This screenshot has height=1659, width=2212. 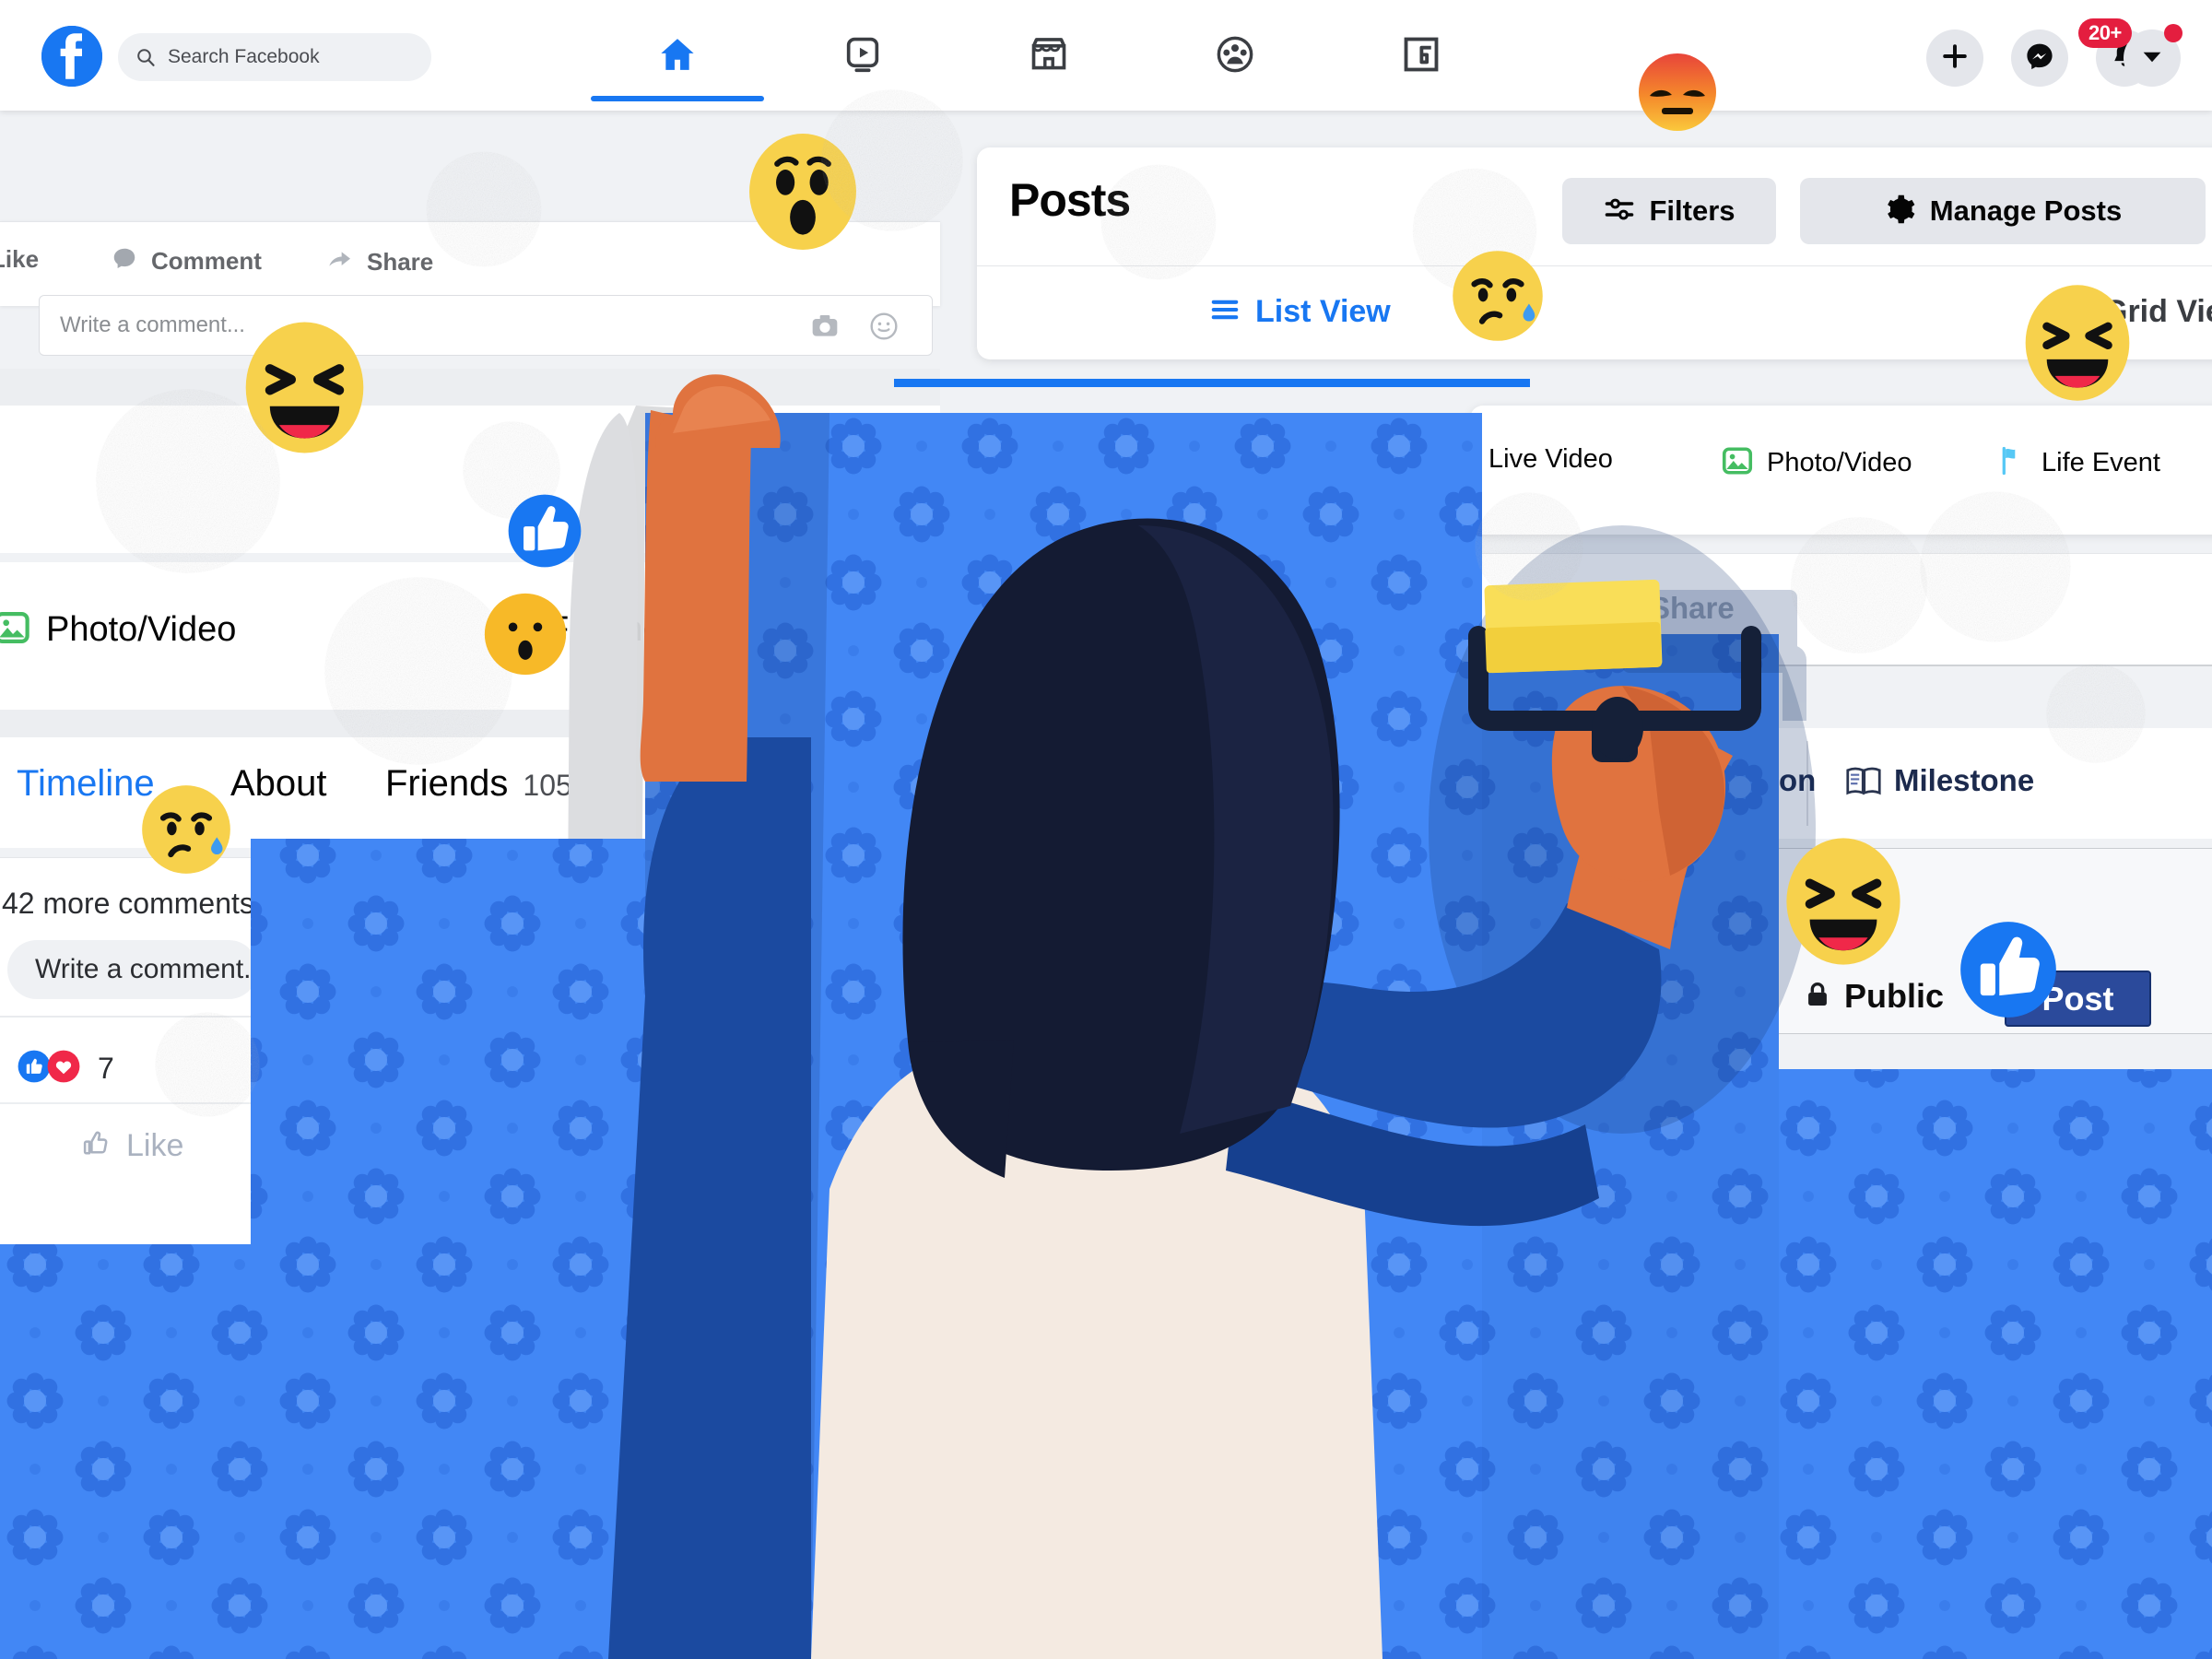 I want to click on sidebar-item-marketplace, so click(x=1049, y=56).